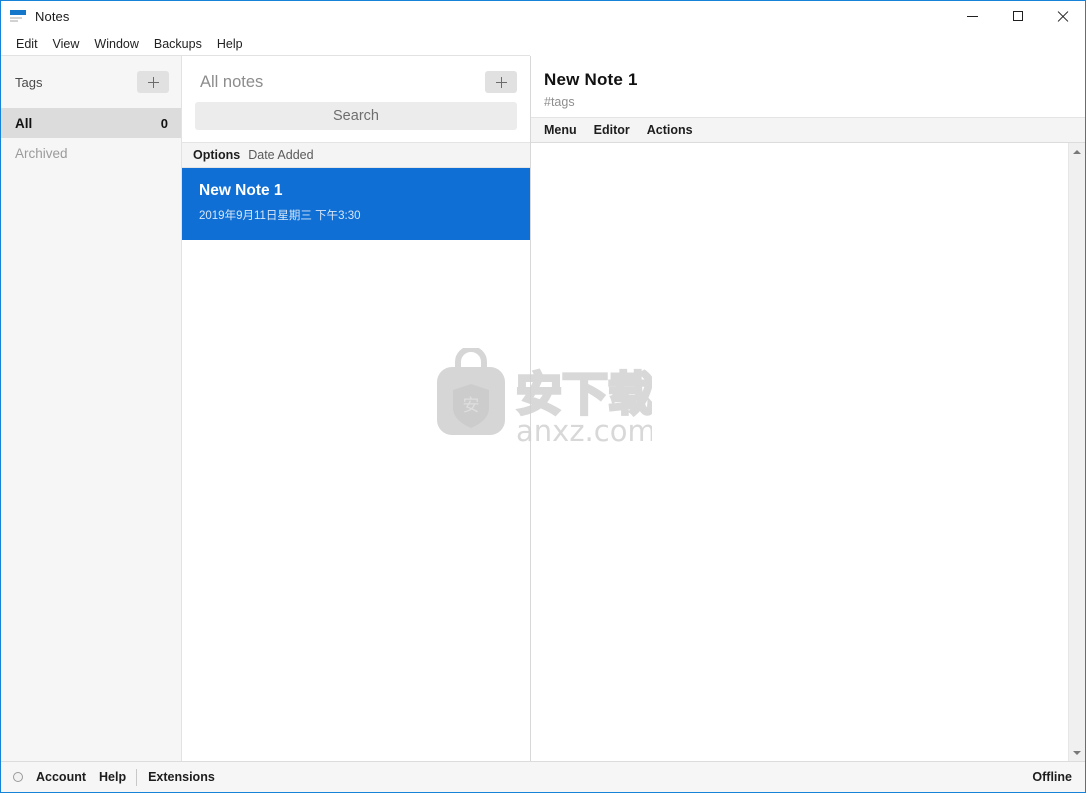 Image resolution: width=1086 pixels, height=793 pixels. I want to click on add-tag-button, so click(153, 82).